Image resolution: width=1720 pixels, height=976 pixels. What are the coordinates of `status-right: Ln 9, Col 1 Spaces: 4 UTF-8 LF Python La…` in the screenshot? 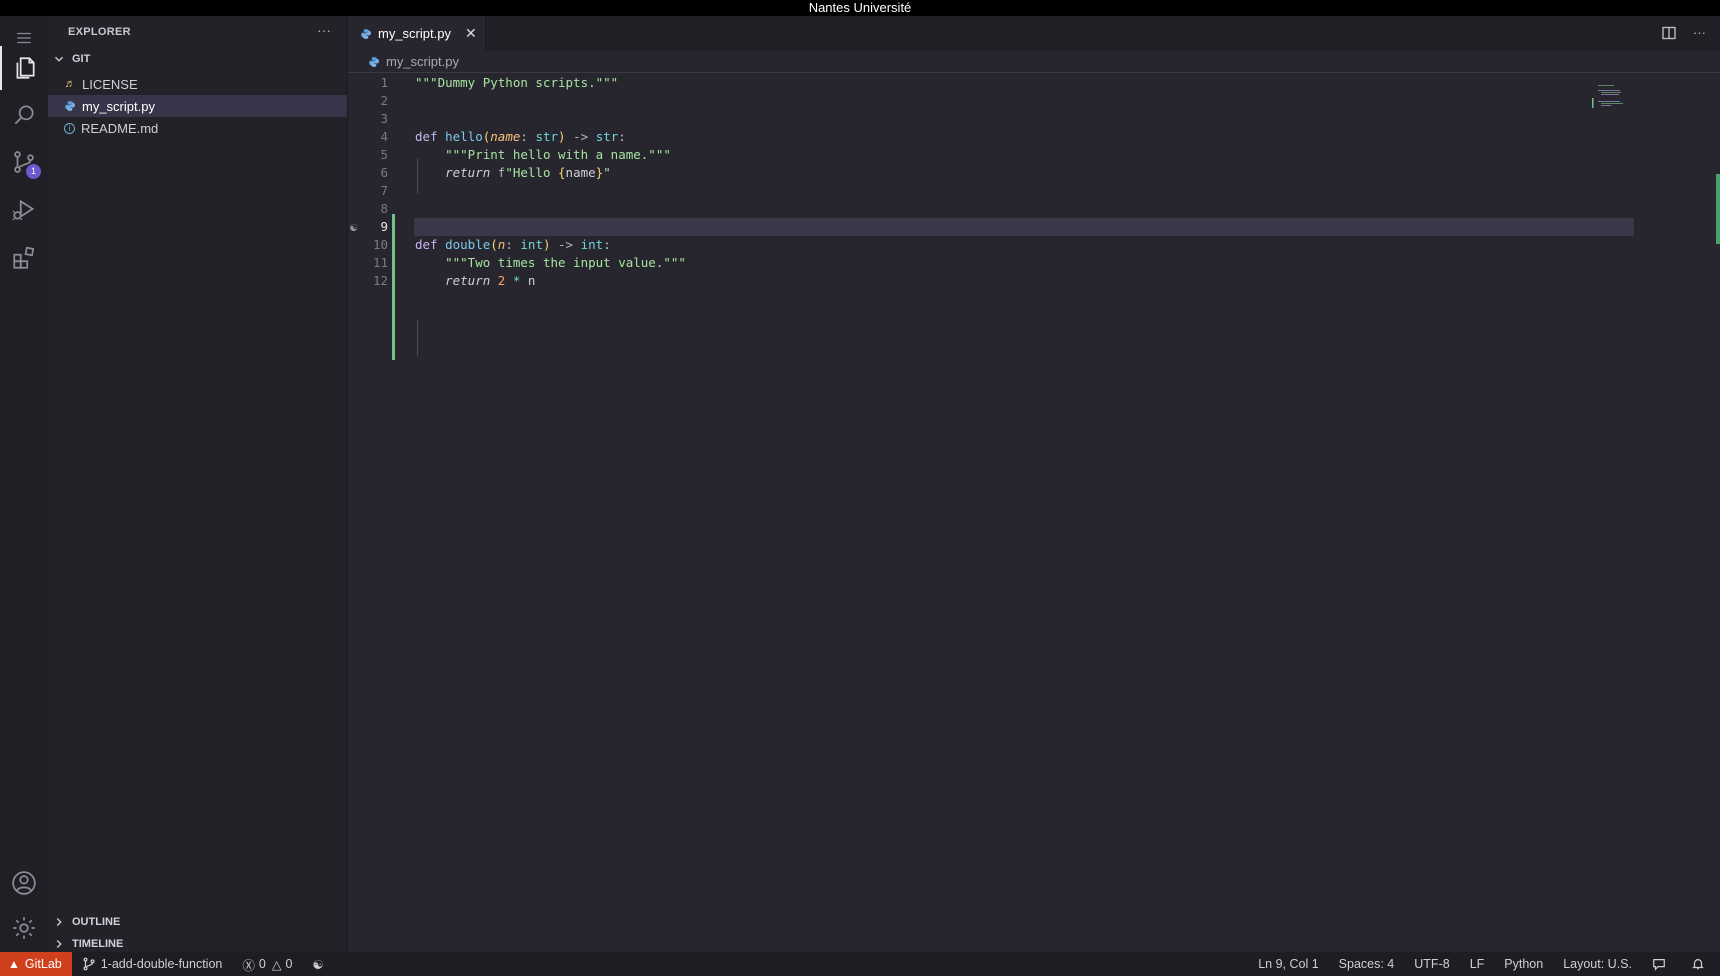 It's located at (1484, 964).